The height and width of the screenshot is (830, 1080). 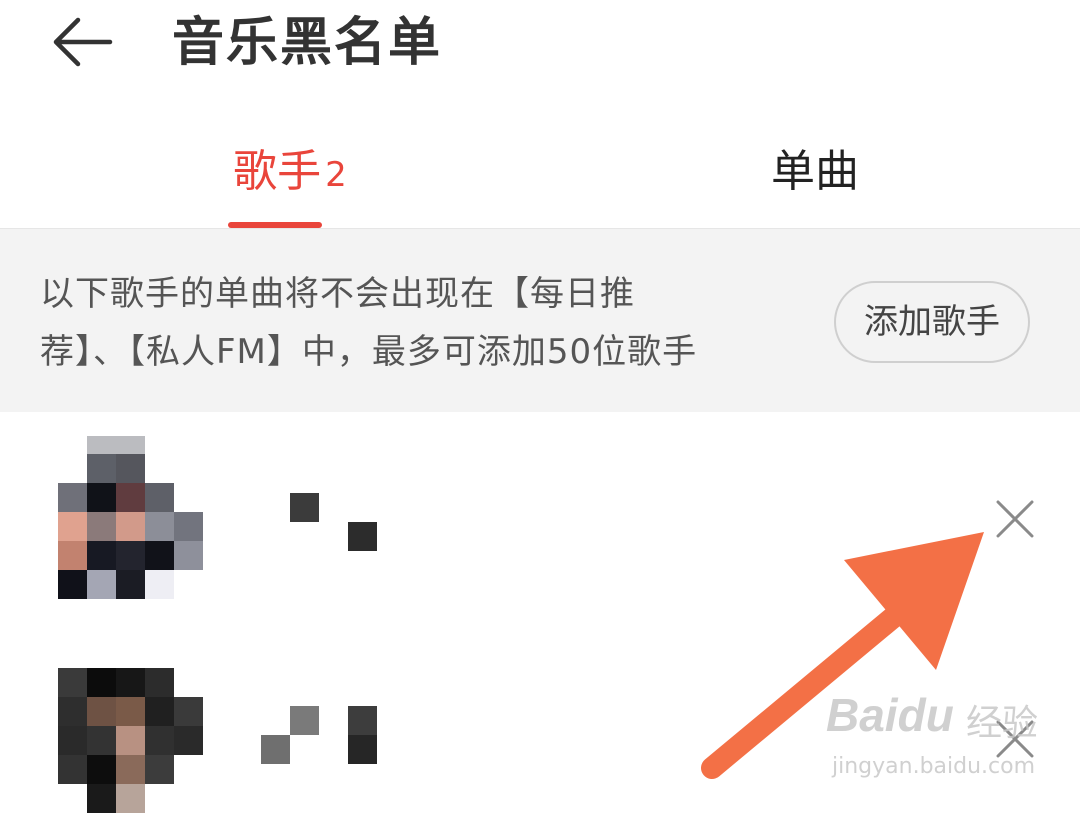 I want to click on back-button, so click(x=85, y=42).